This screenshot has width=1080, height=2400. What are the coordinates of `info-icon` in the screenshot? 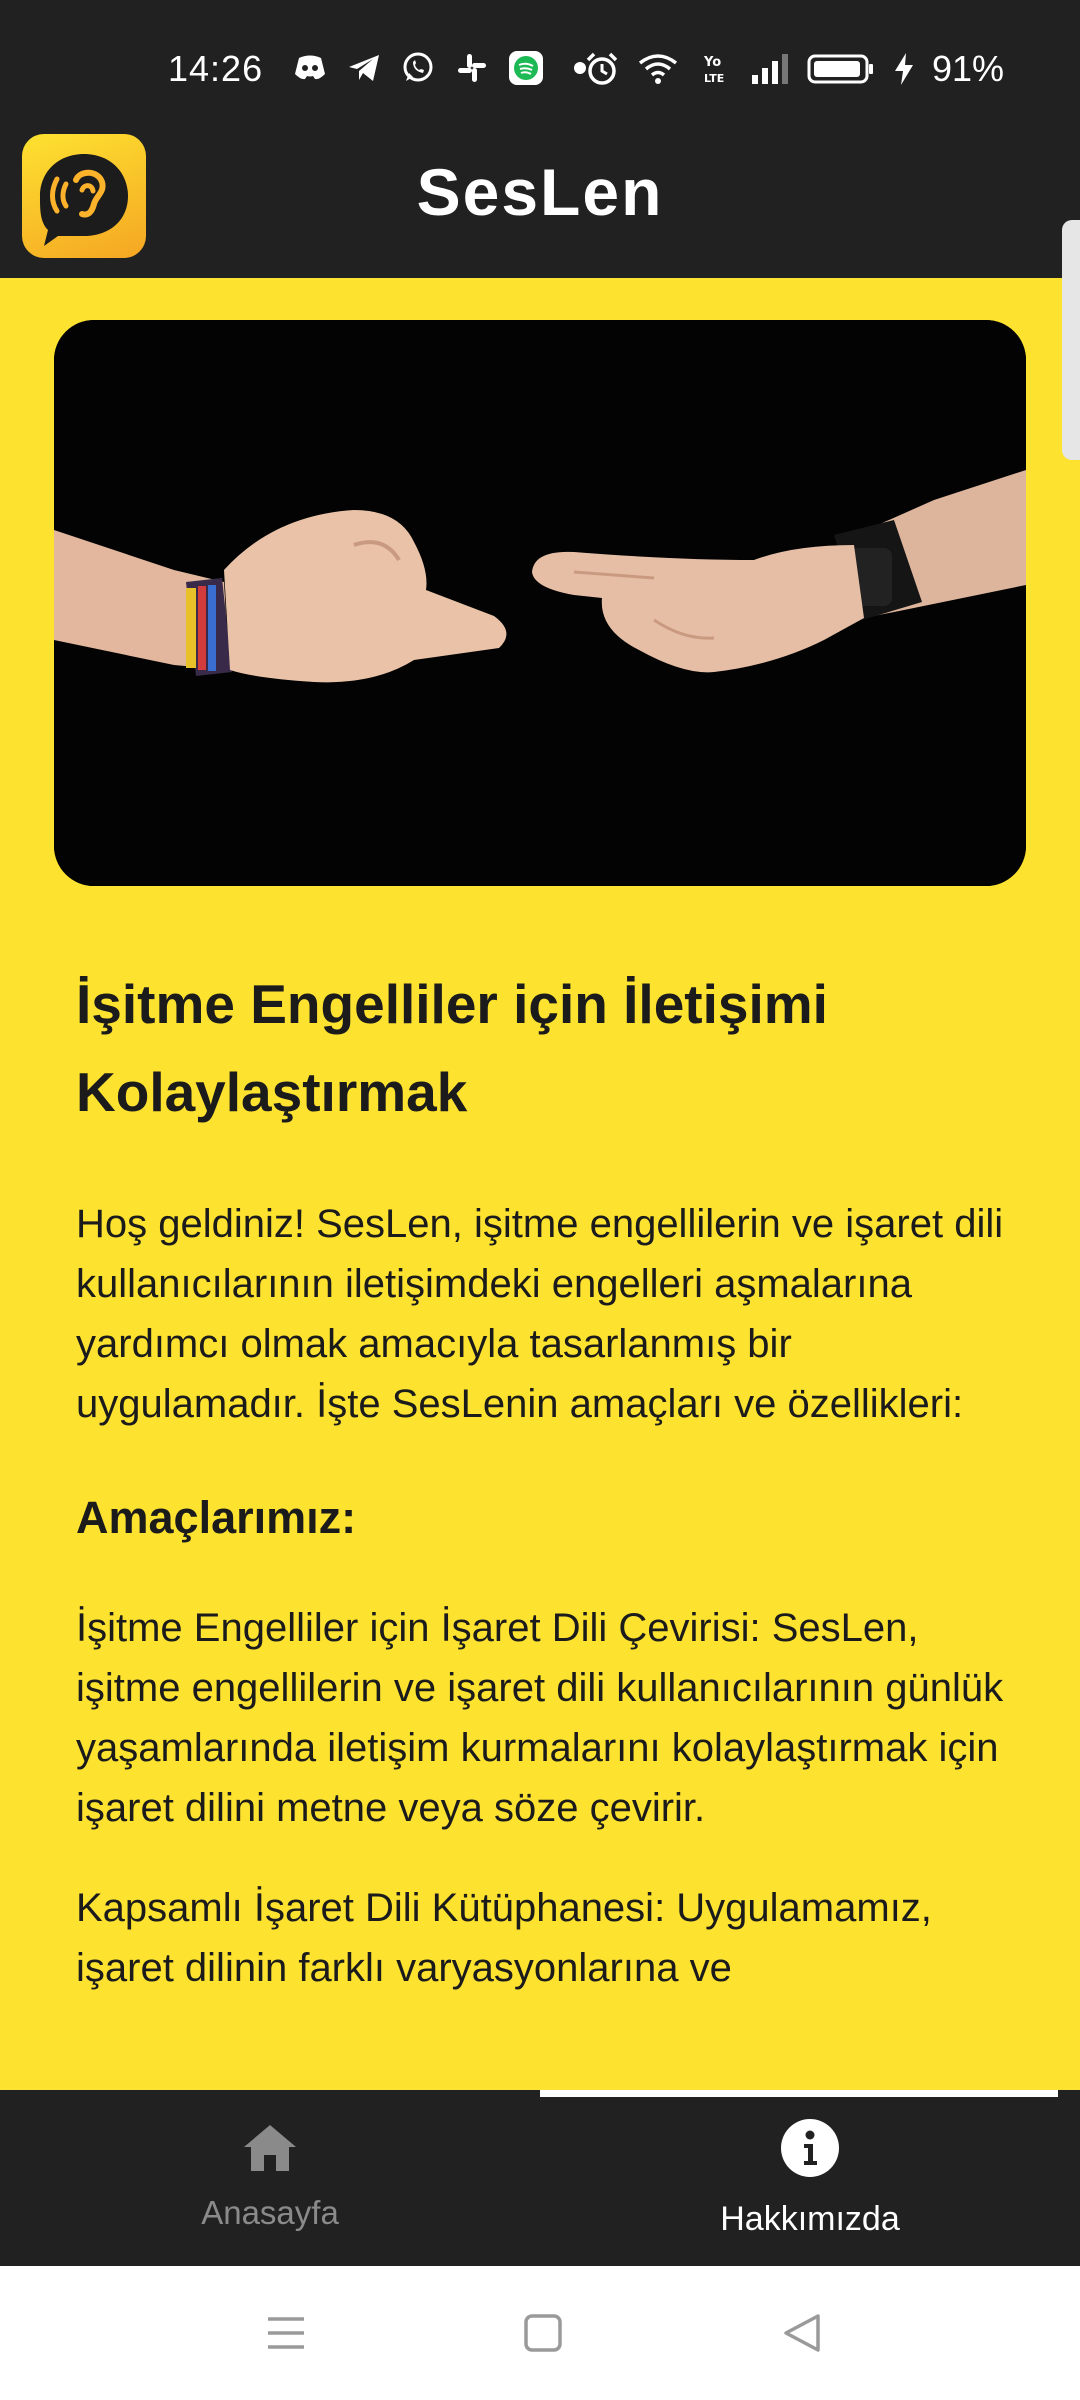 It's located at (810, 2148).